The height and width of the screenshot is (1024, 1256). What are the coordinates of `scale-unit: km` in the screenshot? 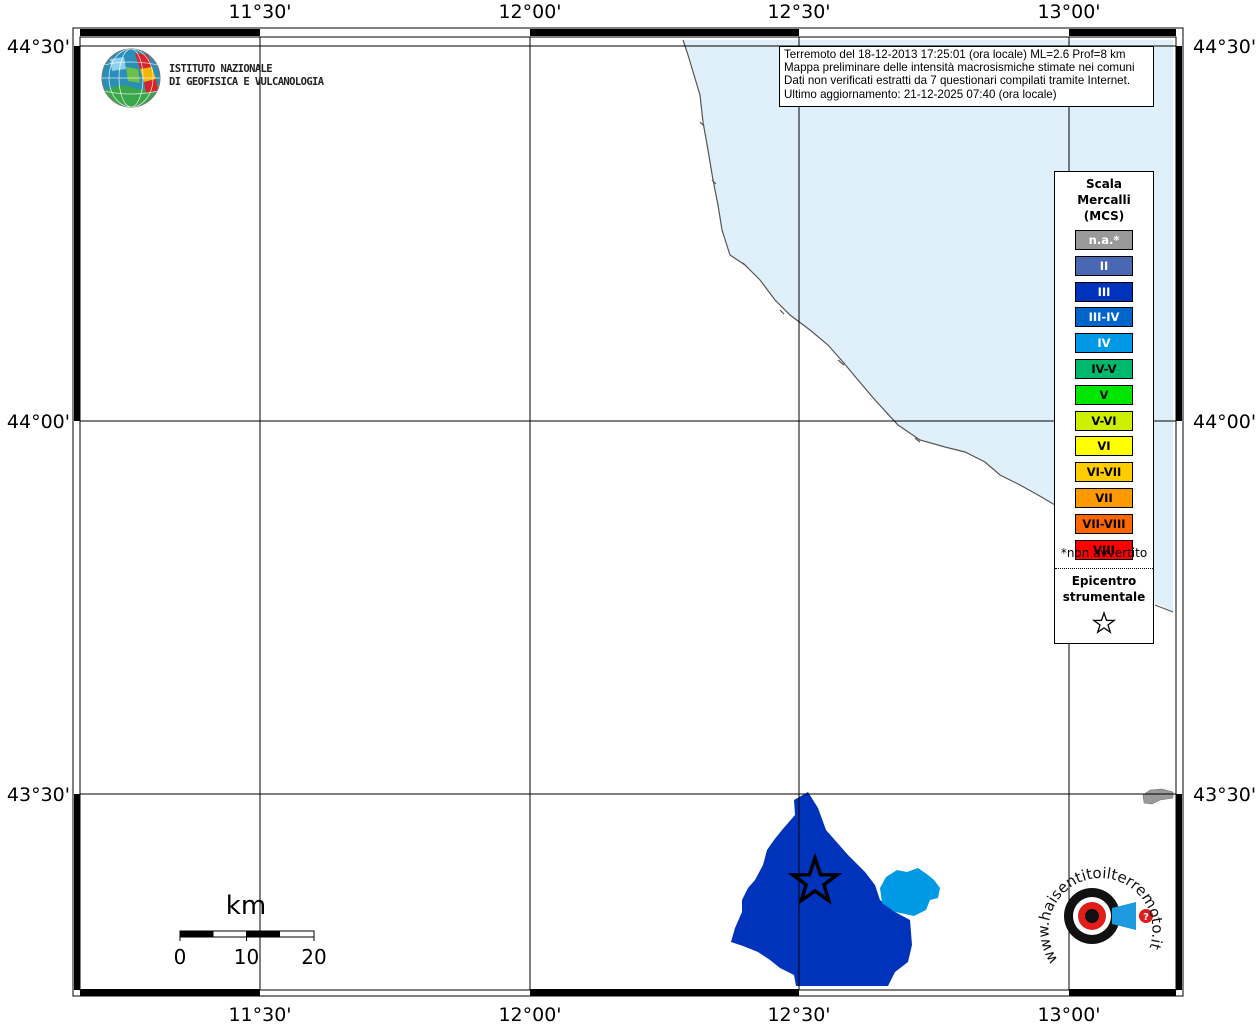 It's located at (246, 906).